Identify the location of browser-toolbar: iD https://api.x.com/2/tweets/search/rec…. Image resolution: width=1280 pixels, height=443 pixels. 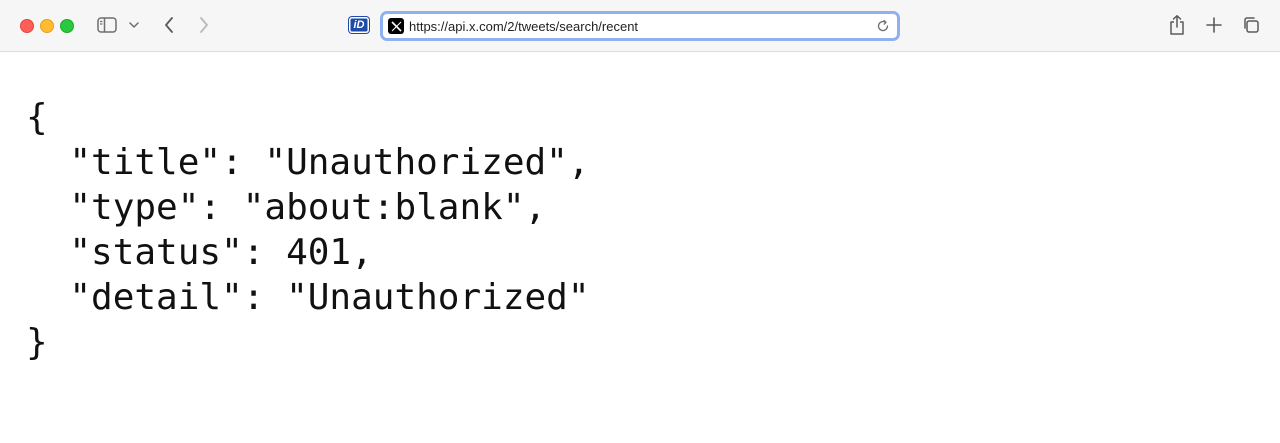
(640, 26).